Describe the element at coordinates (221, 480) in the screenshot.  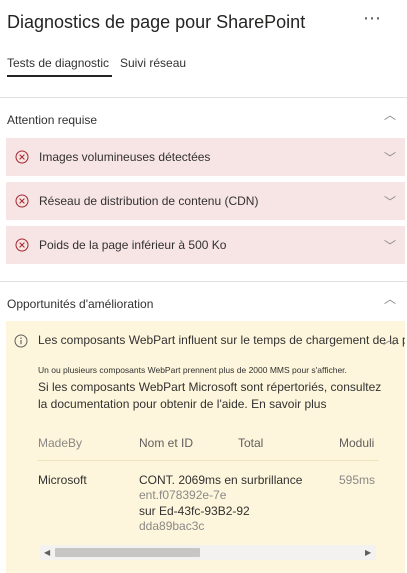
I see `cell-name-line1: CONT. 2069ms en surbrillance` at that location.